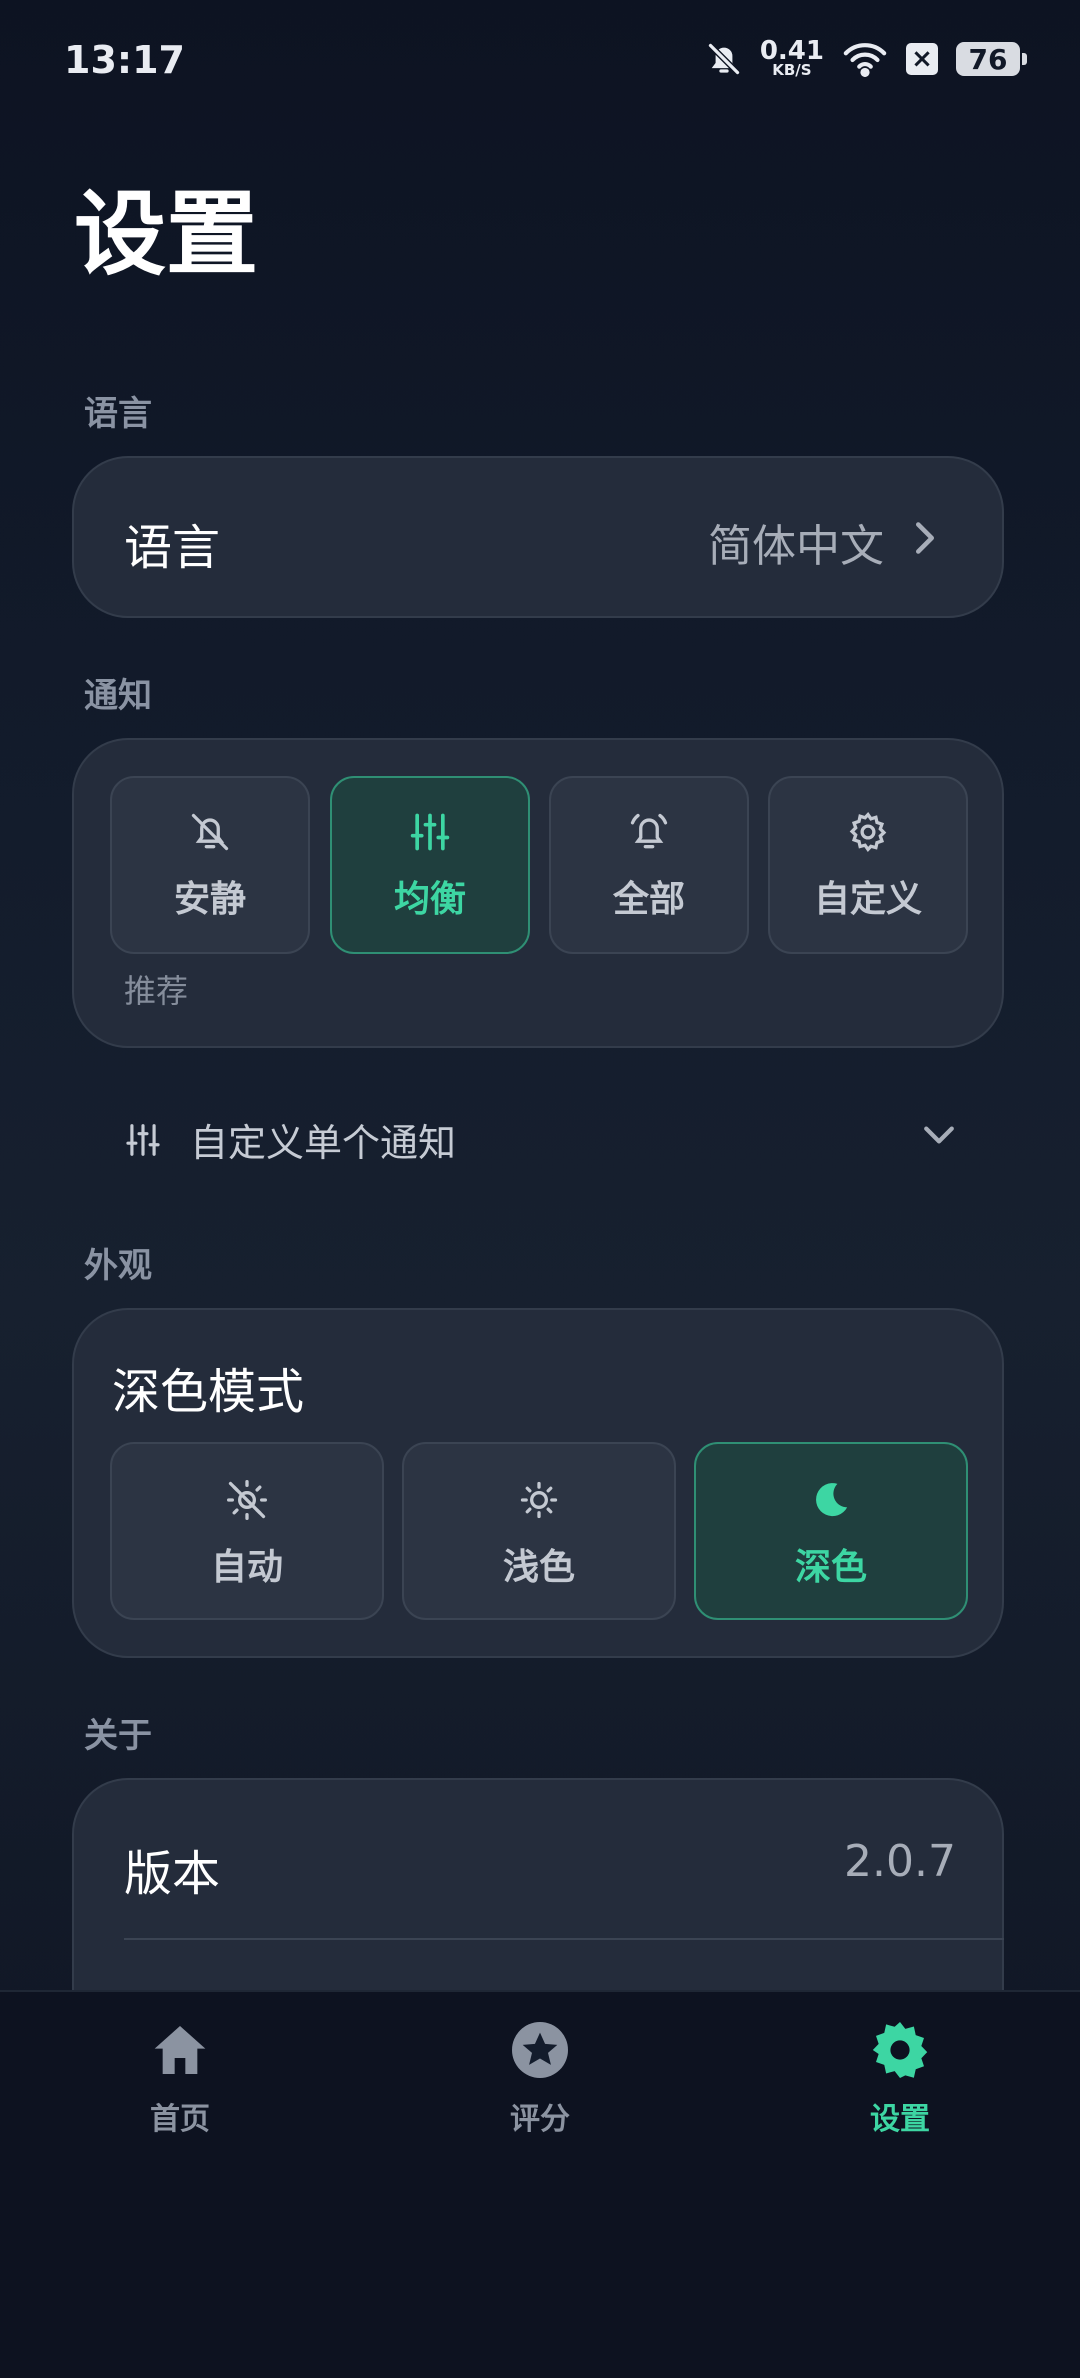  I want to click on section-label-notification: 通知, so click(118, 696).